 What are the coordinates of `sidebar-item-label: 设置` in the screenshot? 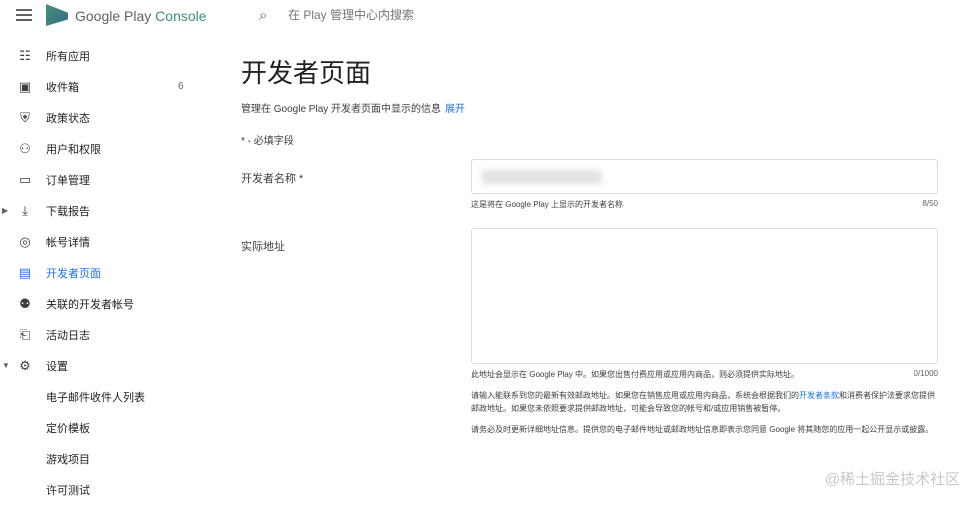 It's located at (57, 366).